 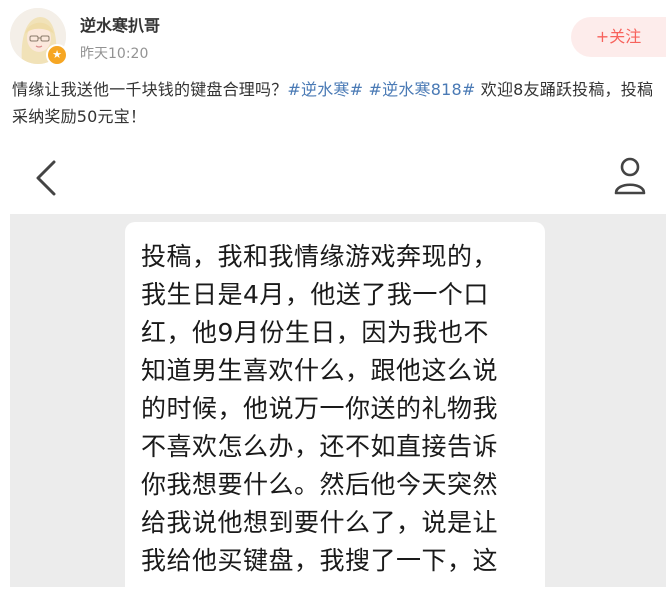 What do you see at coordinates (320, 370) in the screenshot?
I see `message-line: 知道男生喜欢什么，跟他这么说` at bounding box center [320, 370].